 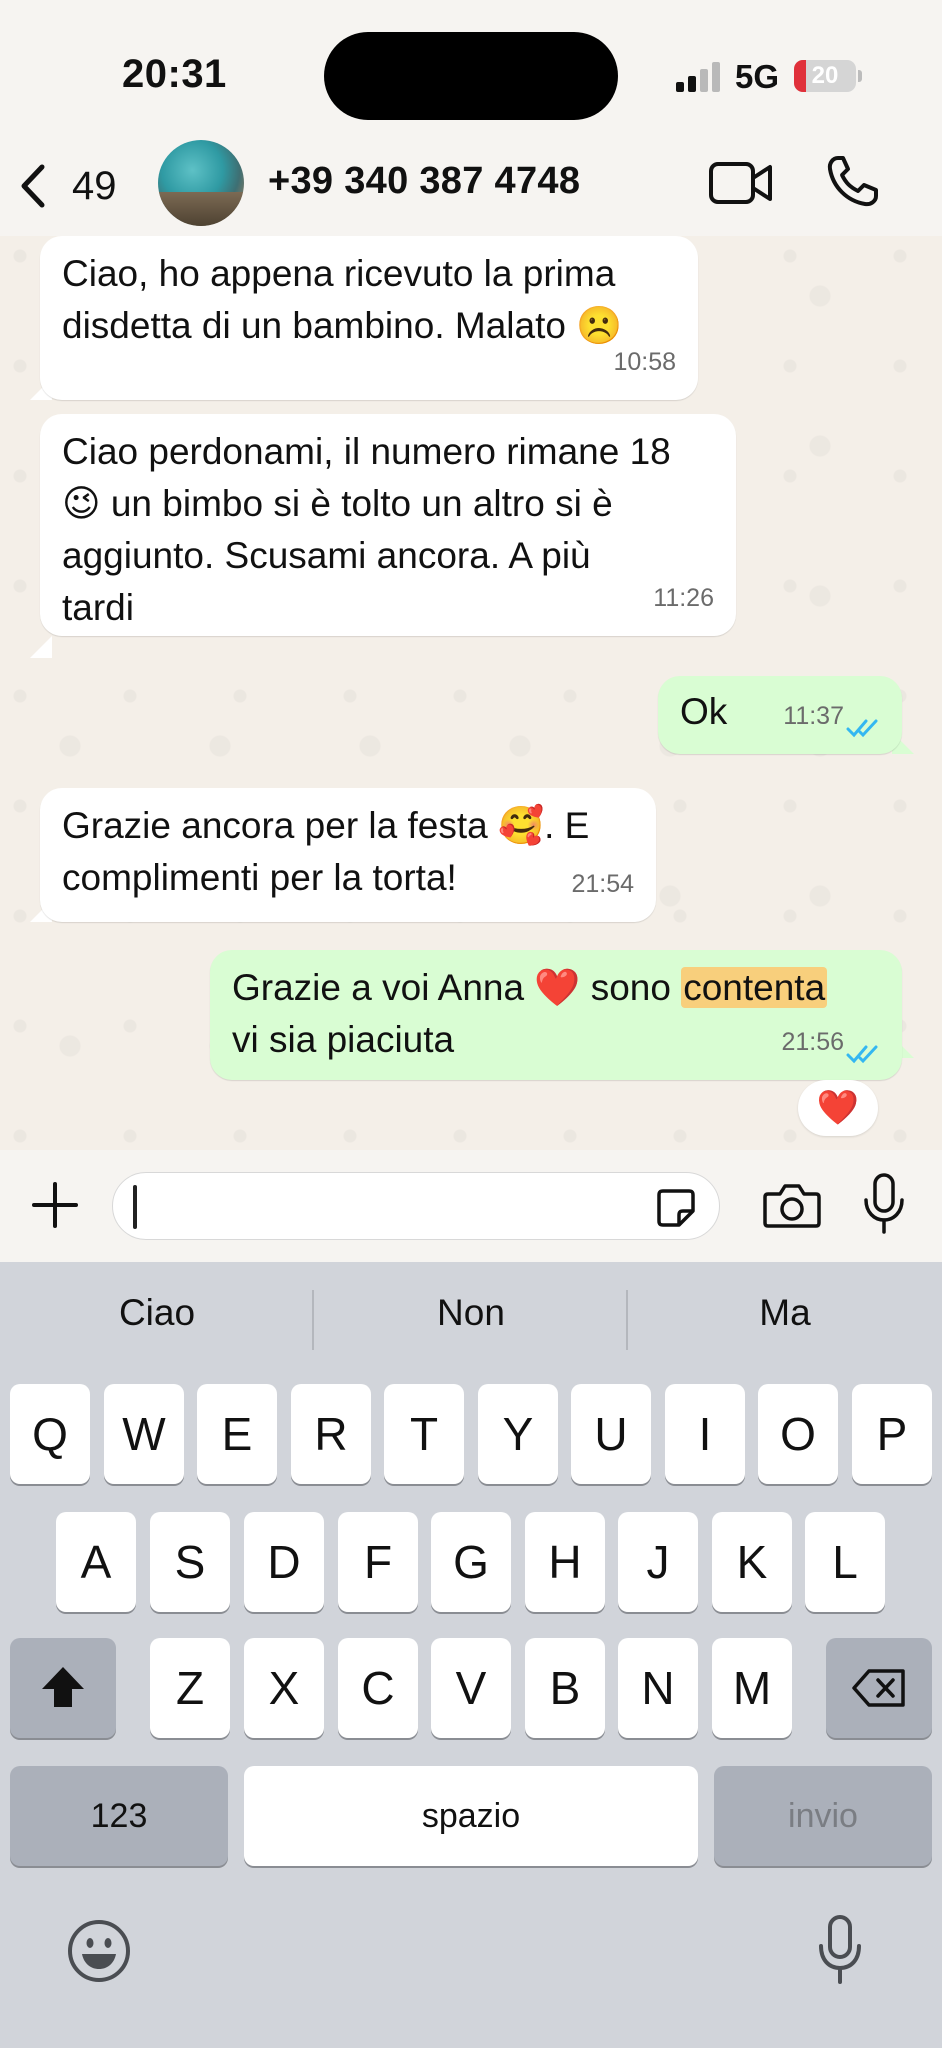 I want to click on back-button: 49, so click(x=76, y=186).